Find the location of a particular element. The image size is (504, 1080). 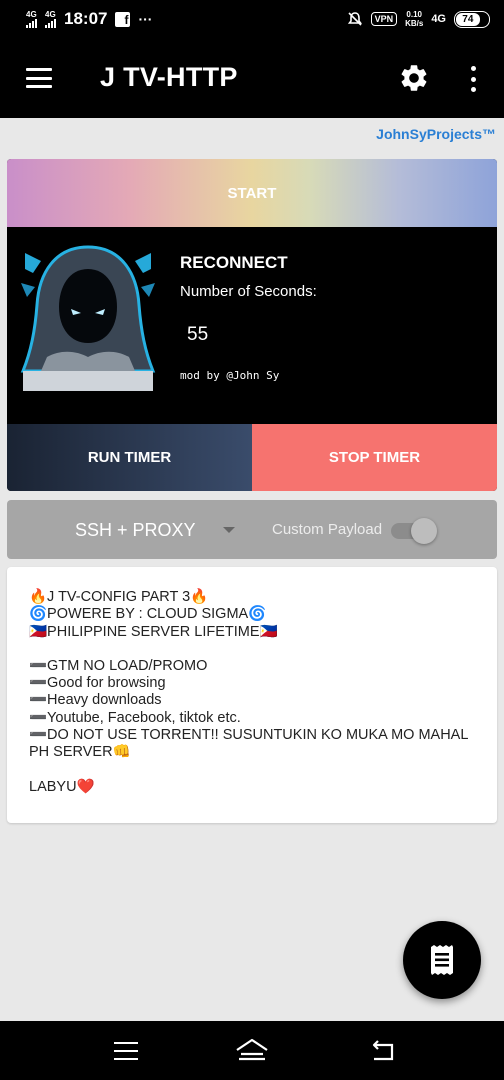

battery-icon: 74 is located at coordinates (472, 19).